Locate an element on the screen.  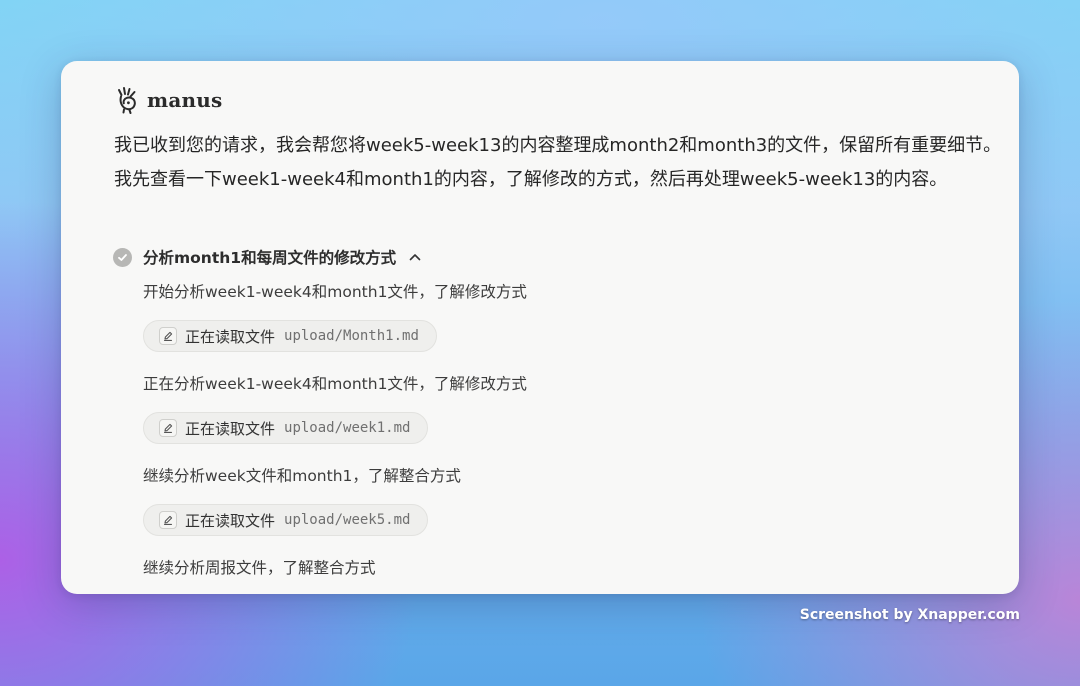
brand-header: manus is located at coordinates (168, 100).